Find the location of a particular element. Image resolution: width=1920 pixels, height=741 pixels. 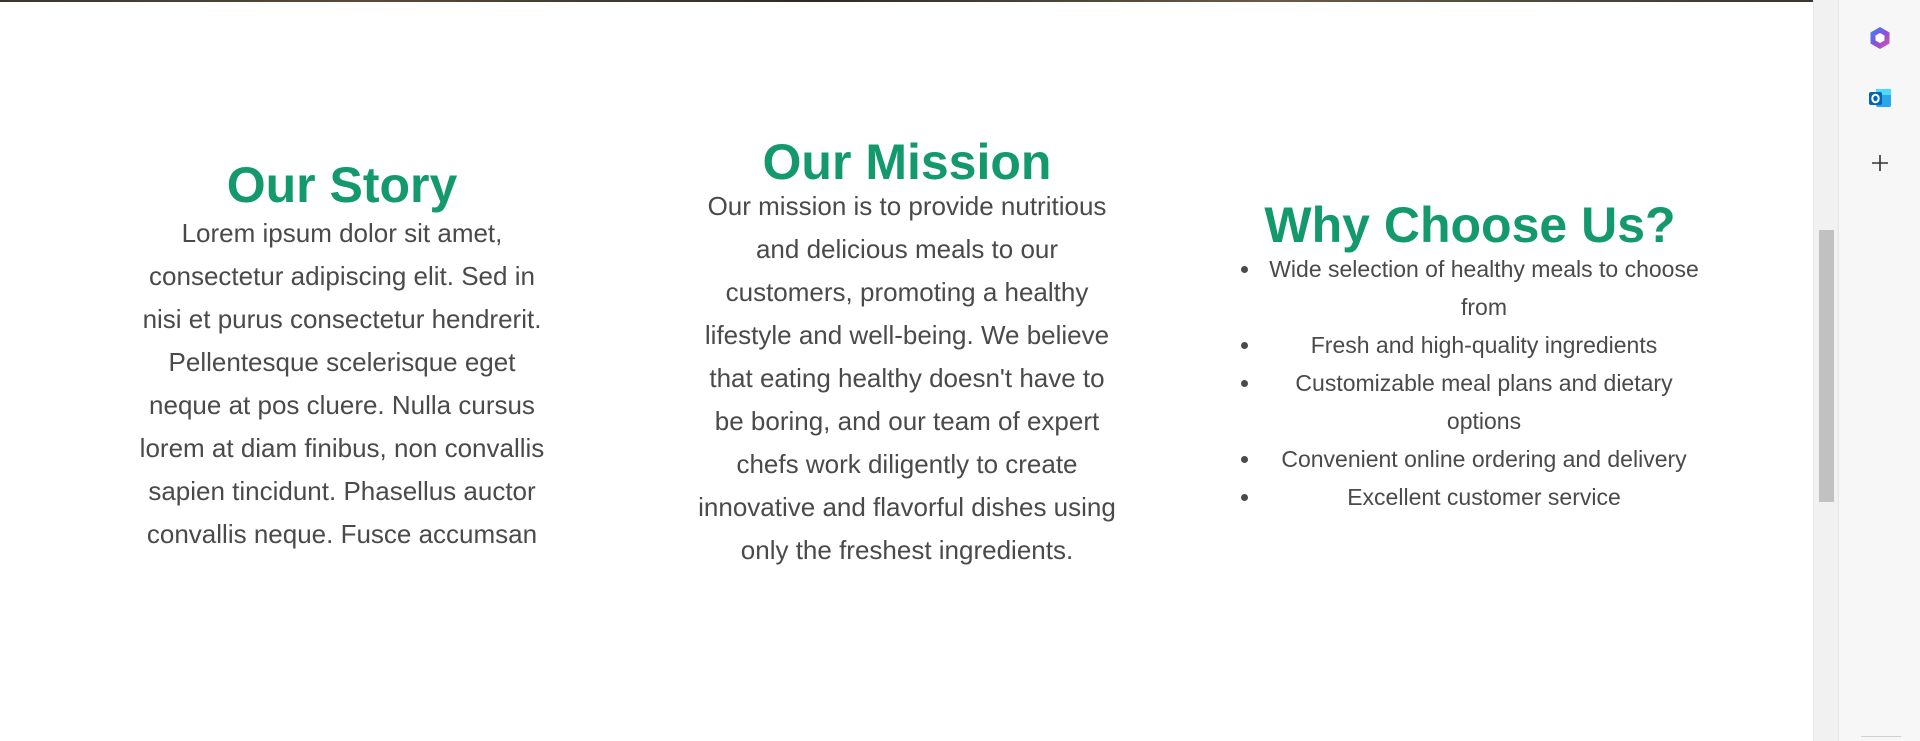

page-scrollbar is located at coordinates (1825, 370).